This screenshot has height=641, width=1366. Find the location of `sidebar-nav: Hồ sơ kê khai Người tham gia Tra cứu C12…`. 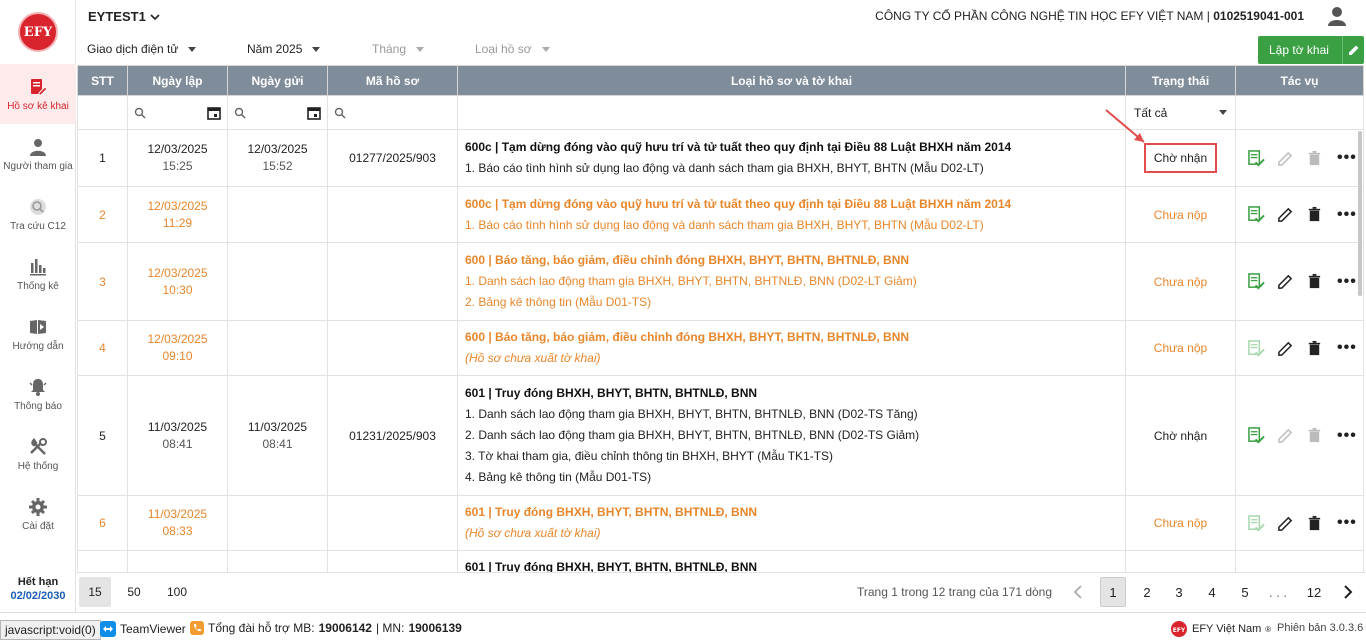

sidebar-nav: Hồ sơ kê khai Người tham gia Tra cứu C12… is located at coordinates (38, 304).